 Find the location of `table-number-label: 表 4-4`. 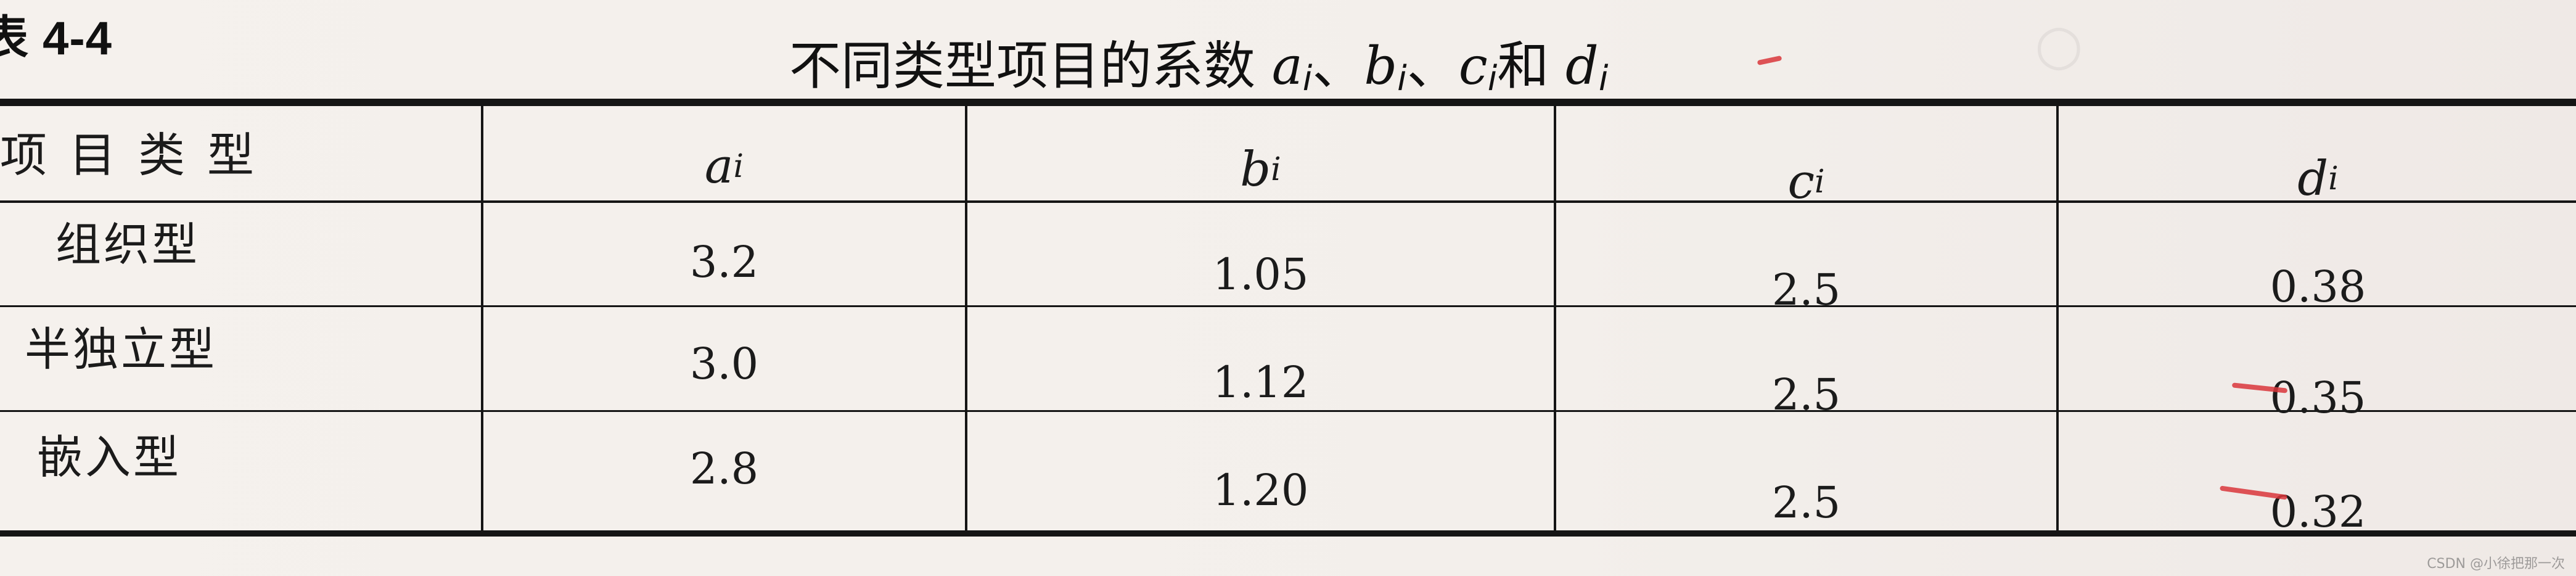

table-number-label: 表 4-4 is located at coordinates (56, 38).